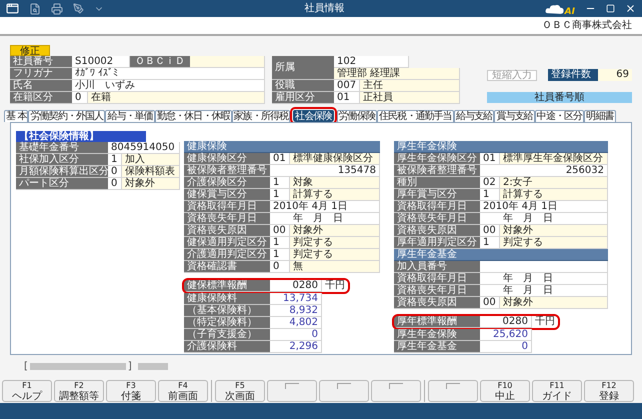  I want to click on function-key: F12 登録, so click(609, 391).